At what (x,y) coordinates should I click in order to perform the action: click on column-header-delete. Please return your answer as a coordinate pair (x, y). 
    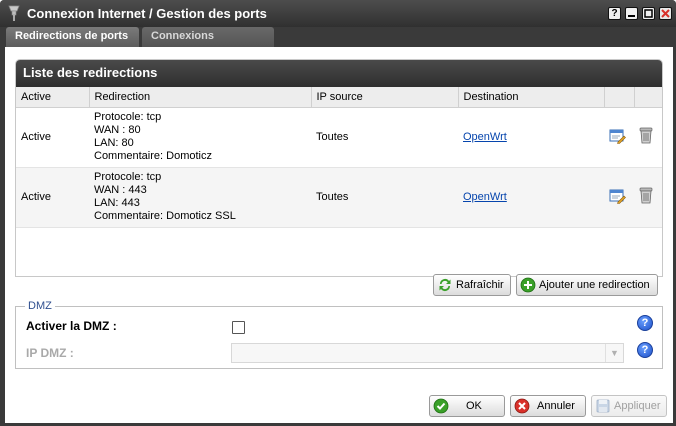
    Looking at the image, I should click on (648, 97).